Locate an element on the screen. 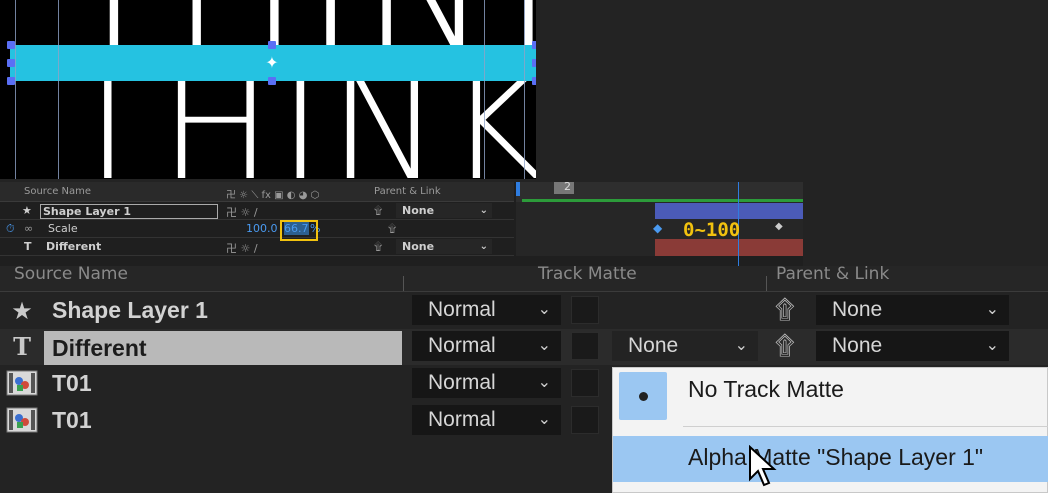  mini-property-row: ⏱ ∞ Scale 100.0 66.7 % ۩ is located at coordinates (257, 229).